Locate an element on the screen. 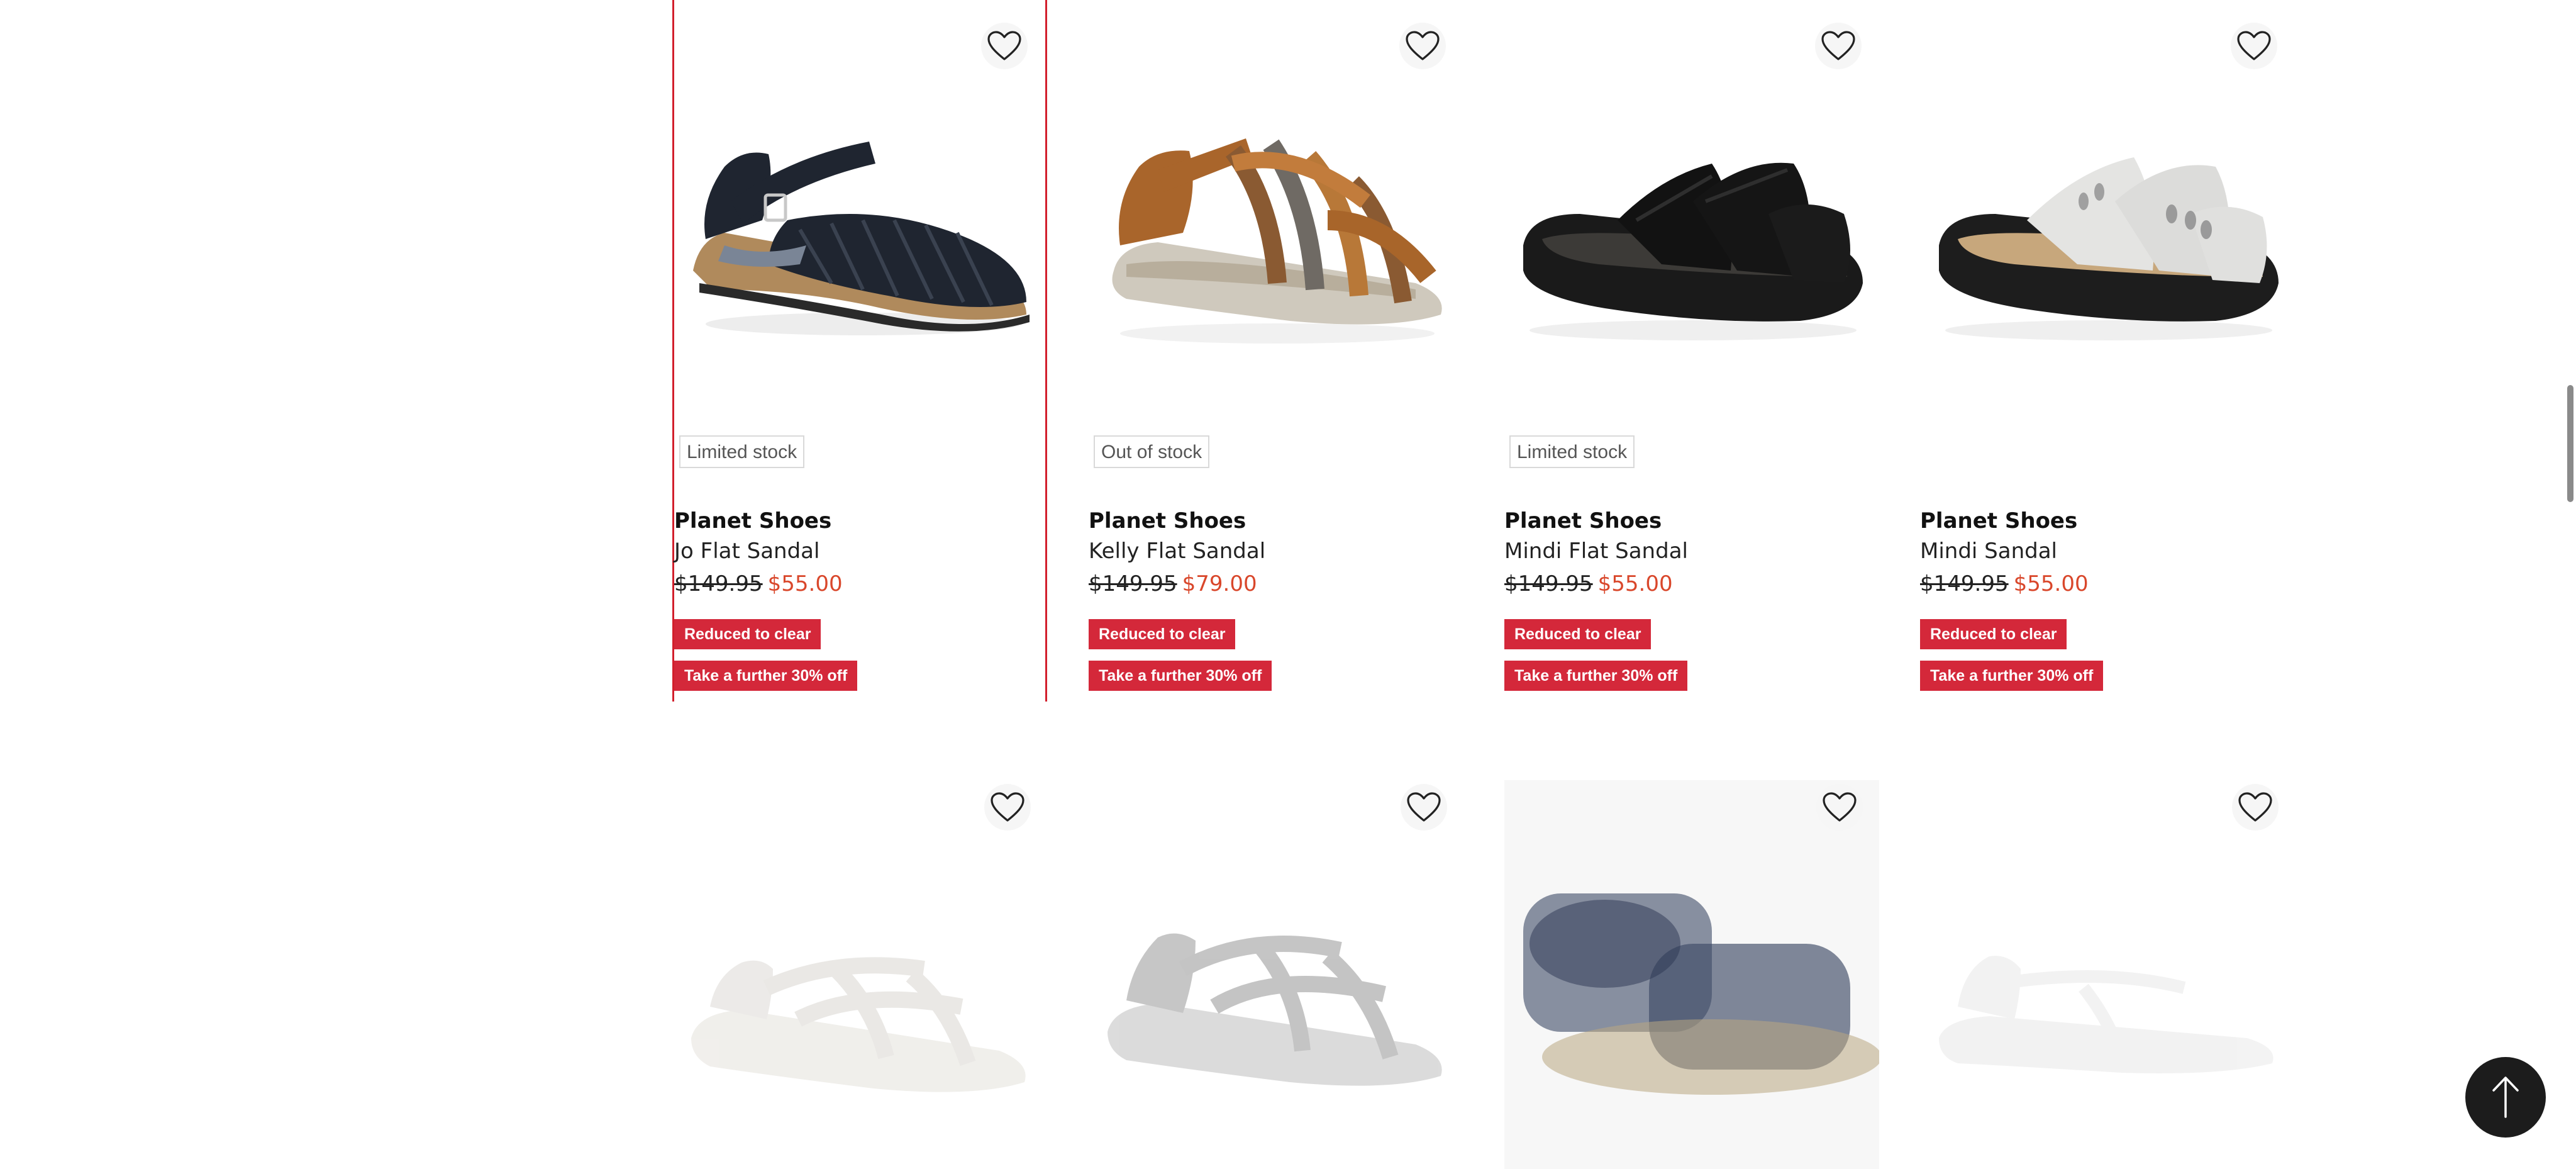  back-to-top-button is located at coordinates (2505, 1097).